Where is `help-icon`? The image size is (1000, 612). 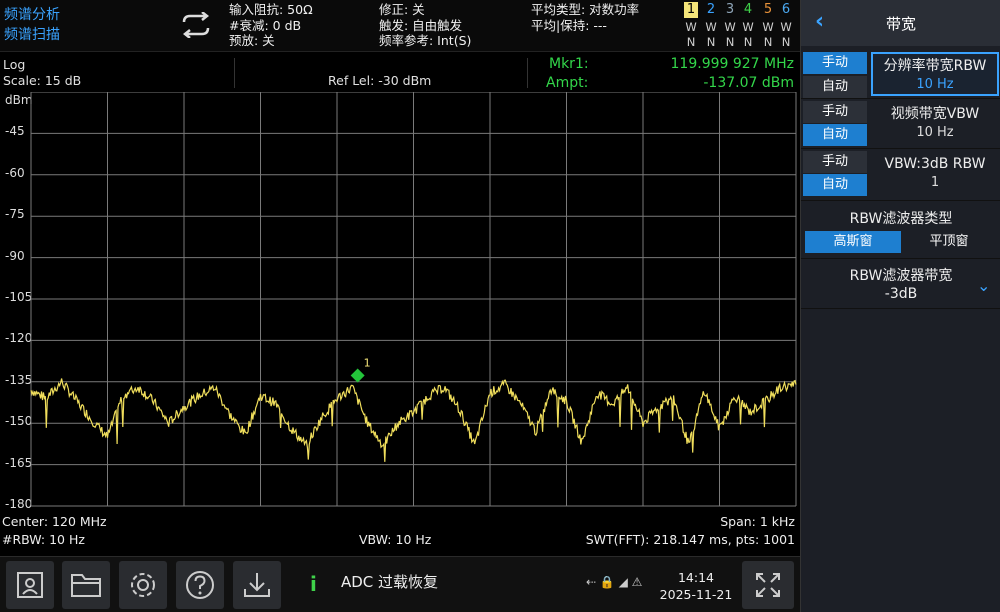 help-icon is located at coordinates (200, 585).